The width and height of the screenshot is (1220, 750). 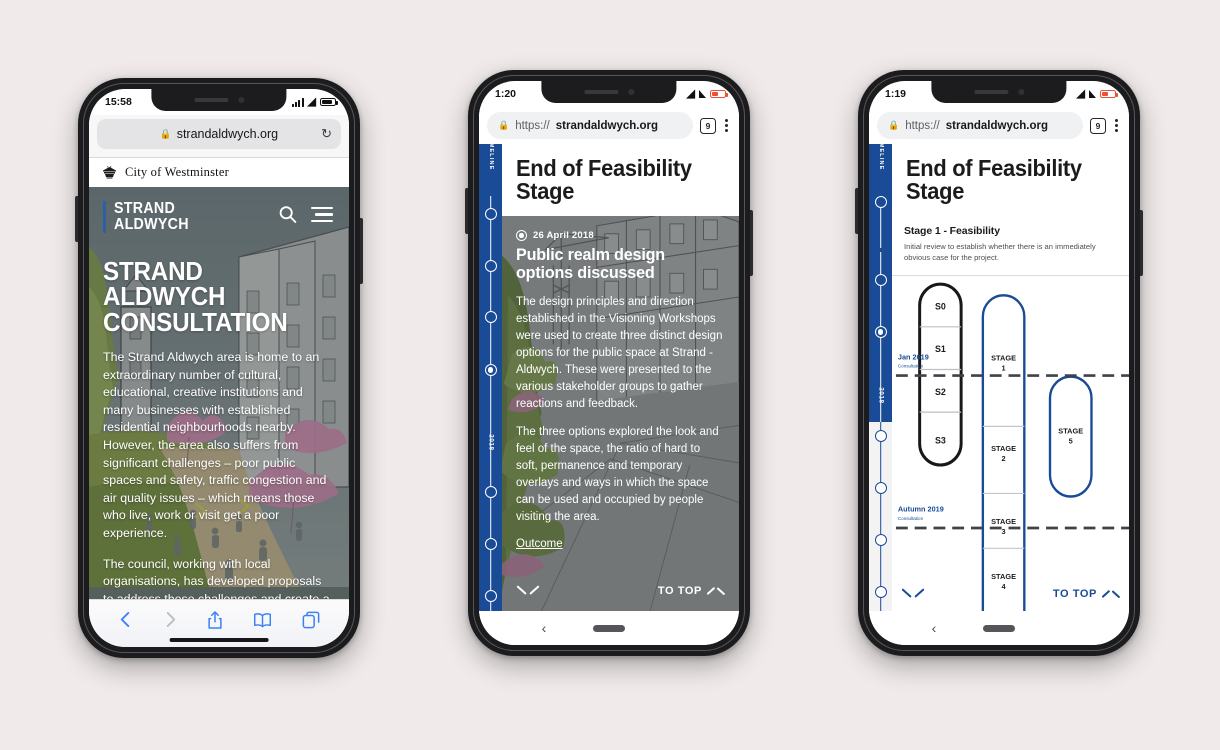 I want to click on address-bar: 🔒 strandaldwych.org ↻, so click(x=219, y=134).